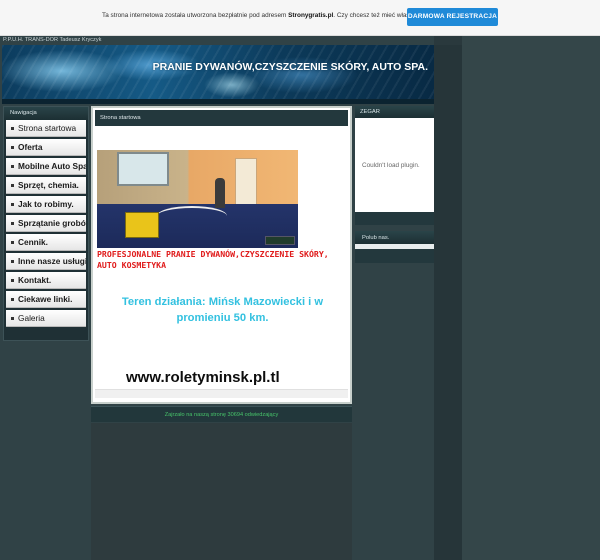 This screenshot has width=600, height=560. I want to click on photo-door, so click(246, 183).